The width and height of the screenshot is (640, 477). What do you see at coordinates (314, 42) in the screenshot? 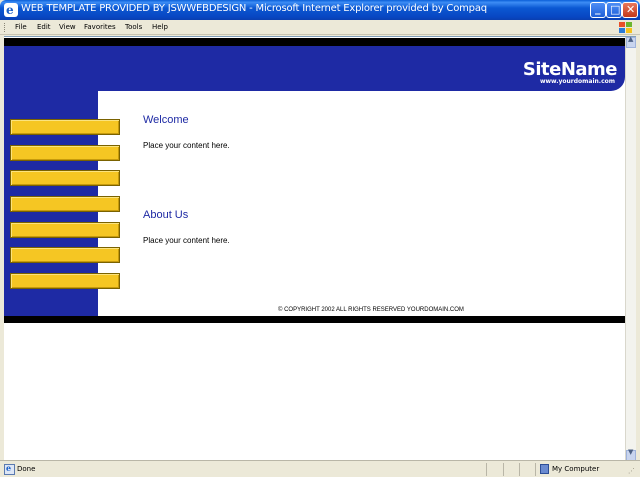
I see `top-black-bar` at bounding box center [314, 42].